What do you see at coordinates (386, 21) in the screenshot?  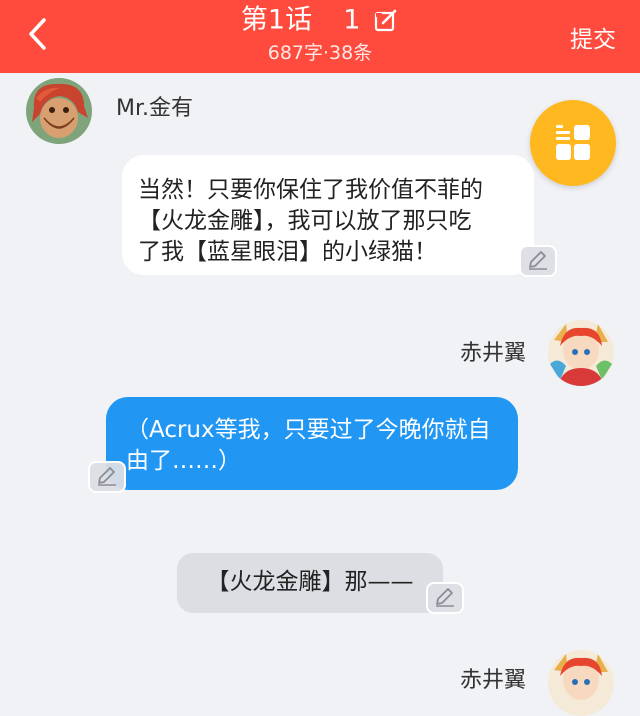 I see `edit-square-icon` at bounding box center [386, 21].